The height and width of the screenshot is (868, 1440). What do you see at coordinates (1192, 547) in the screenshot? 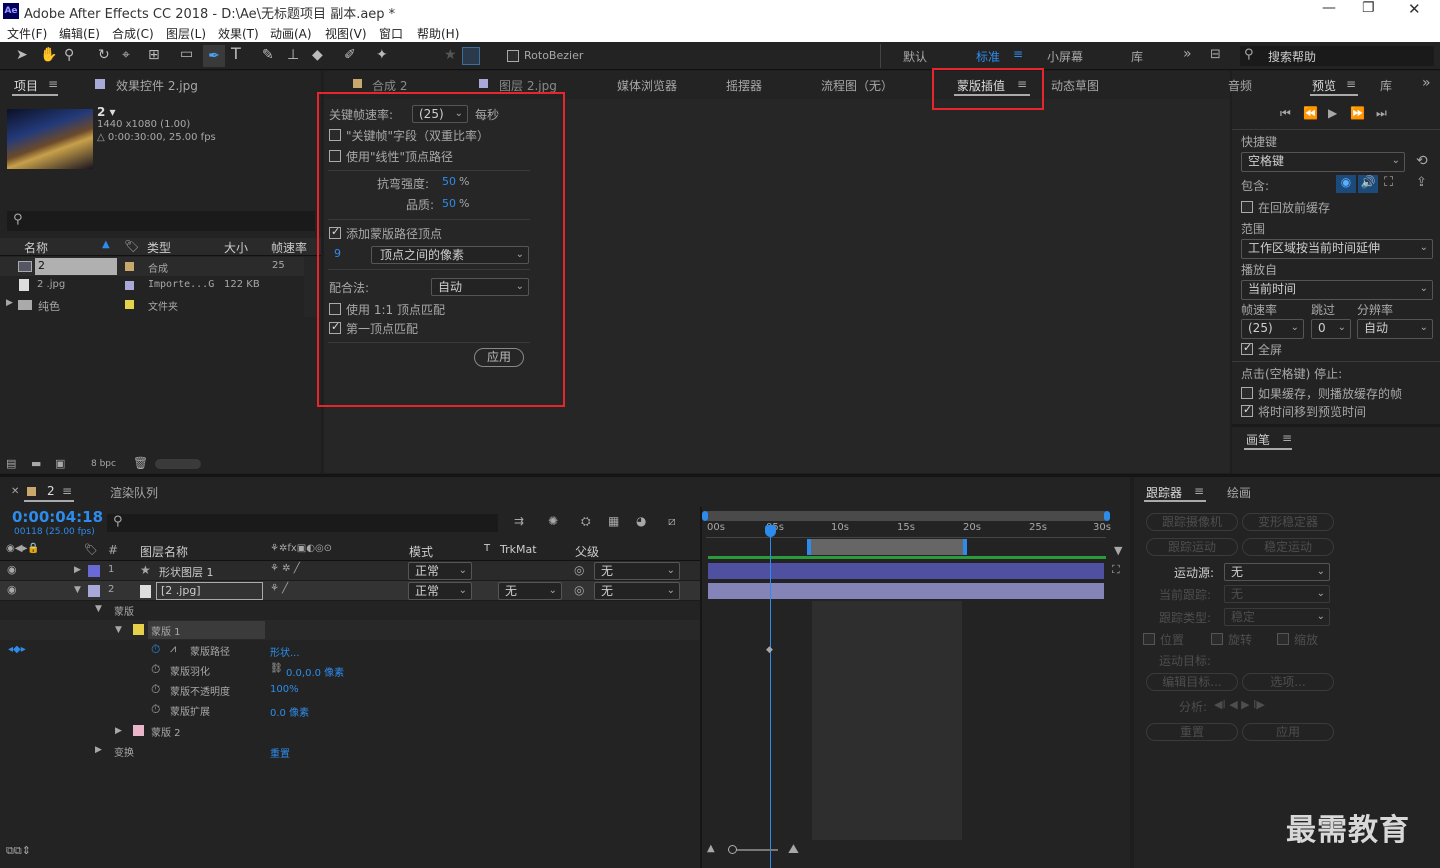
I see `track-motion-button: 跟踪运动` at bounding box center [1192, 547].